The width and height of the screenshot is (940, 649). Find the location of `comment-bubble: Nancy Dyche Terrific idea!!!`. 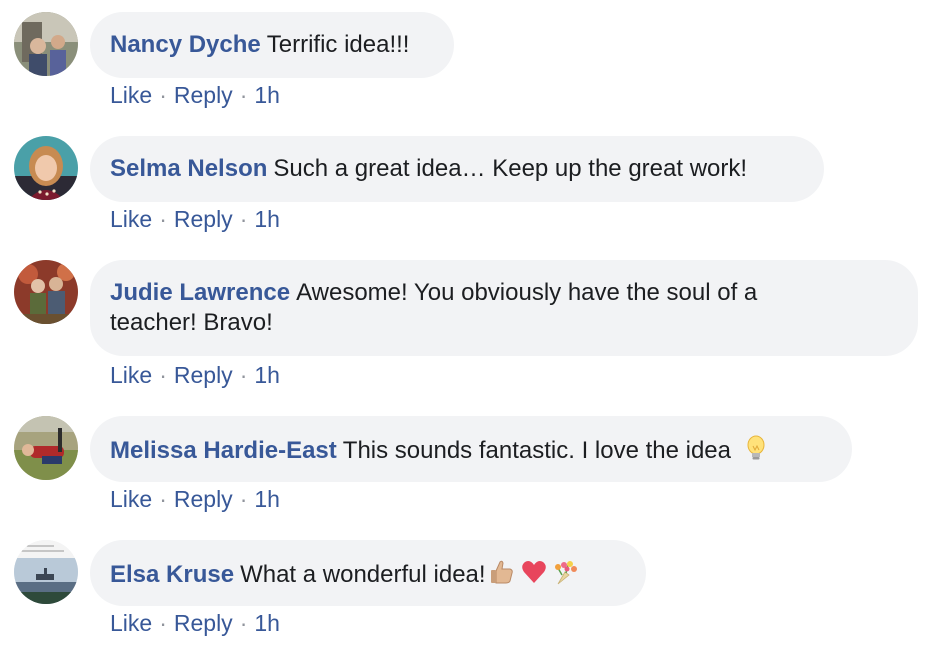

comment-bubble: Nancy Dyche Terrific idea!!! is located at coordinates (272, 45).